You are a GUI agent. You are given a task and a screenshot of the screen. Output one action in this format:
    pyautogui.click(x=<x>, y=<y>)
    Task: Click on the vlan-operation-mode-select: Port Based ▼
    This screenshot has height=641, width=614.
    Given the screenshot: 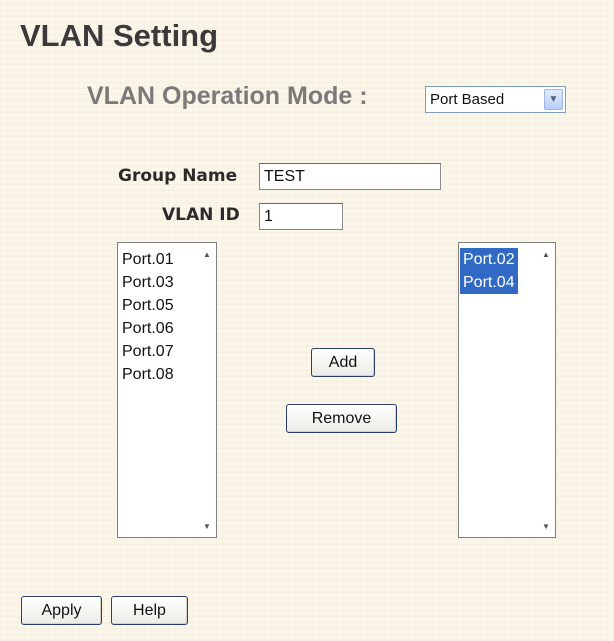 What is the action you would take?
    pyautogui.click(x=495, y=99)
    